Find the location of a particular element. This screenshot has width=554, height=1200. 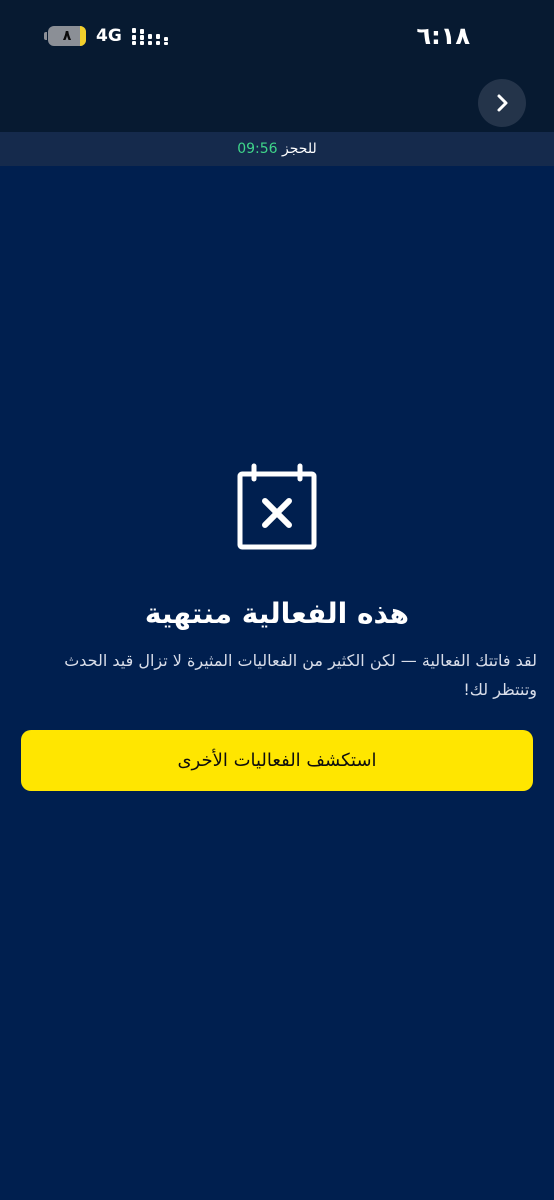

status-indicators: ٨ 4G is located at coordinates (106, 36).